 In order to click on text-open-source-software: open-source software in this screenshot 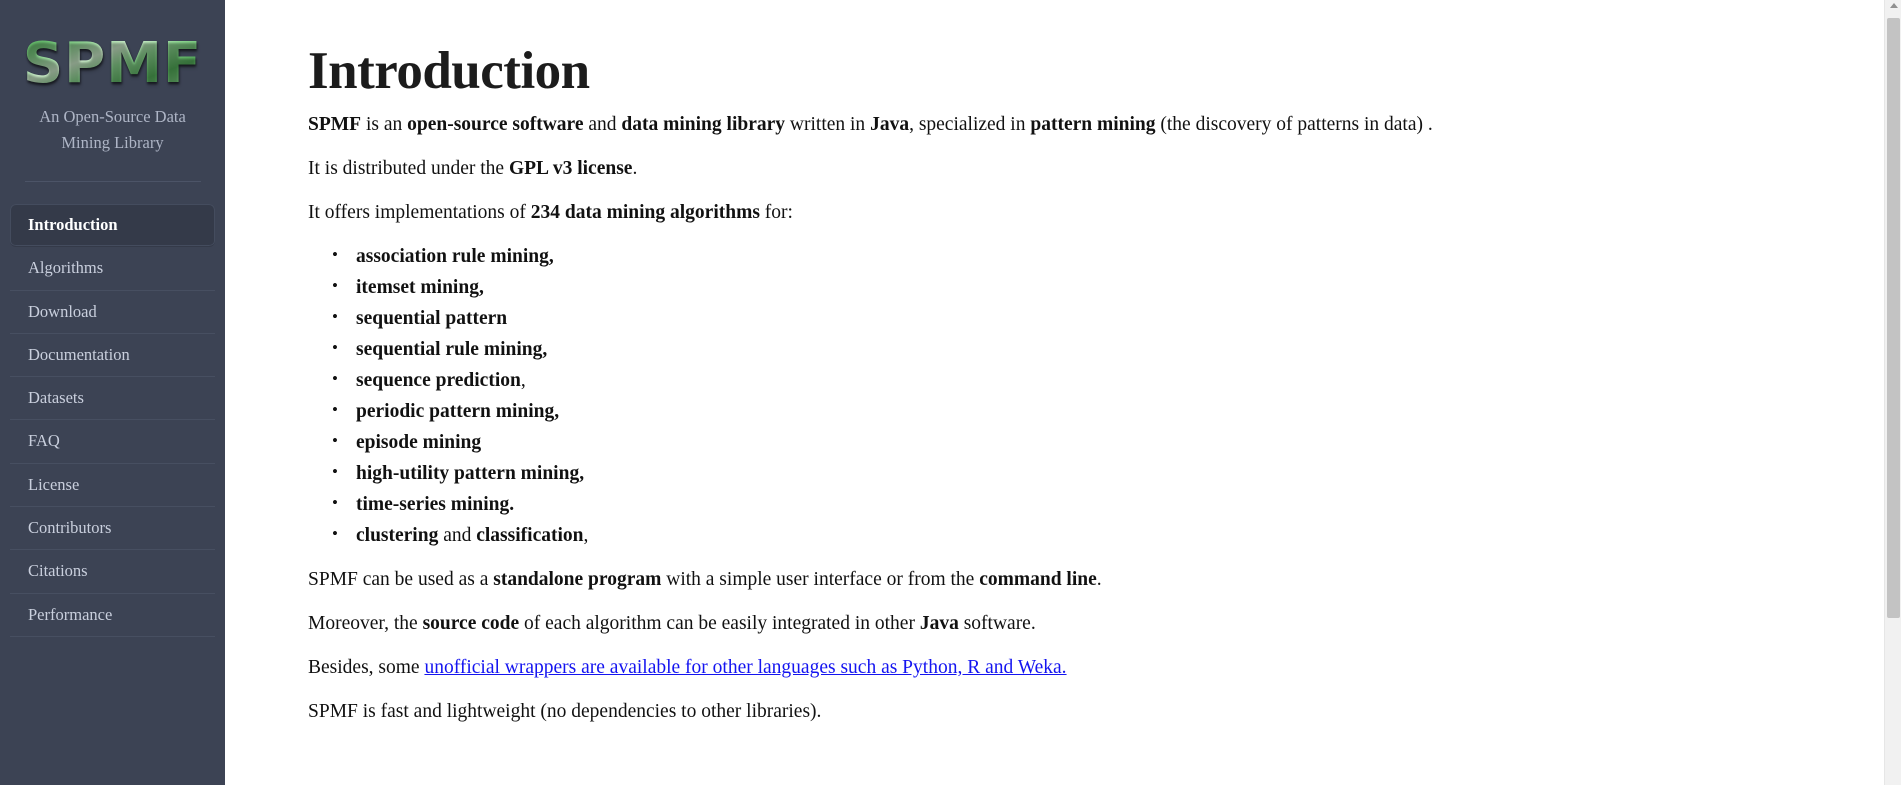, I will do `click(495, 125)`.